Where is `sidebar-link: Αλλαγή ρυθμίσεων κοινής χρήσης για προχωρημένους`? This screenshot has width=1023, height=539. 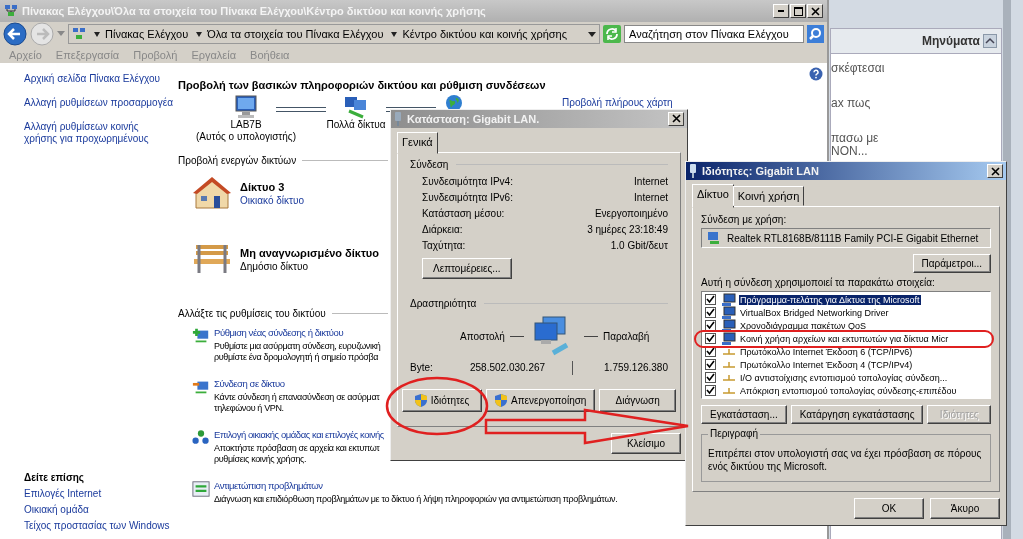
sidebar-link: Αλλαγή ρυθμίσεων κοινής χρήσης για προχωρημένους is located at coordinates (99, 133).